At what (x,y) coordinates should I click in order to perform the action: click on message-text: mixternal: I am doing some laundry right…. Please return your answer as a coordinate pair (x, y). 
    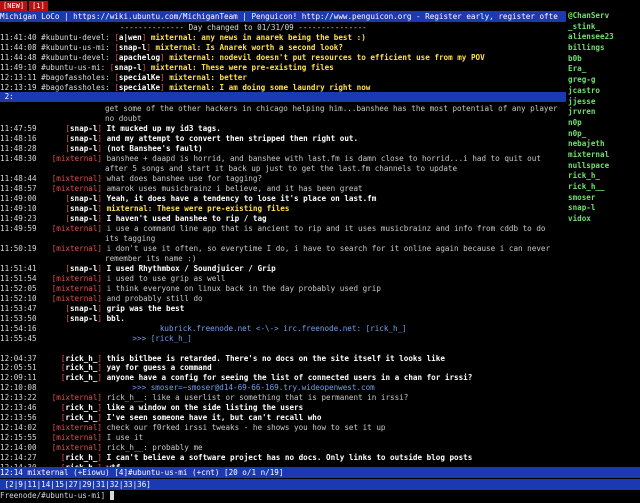
    Looking at the image, I should click on (270, 87).